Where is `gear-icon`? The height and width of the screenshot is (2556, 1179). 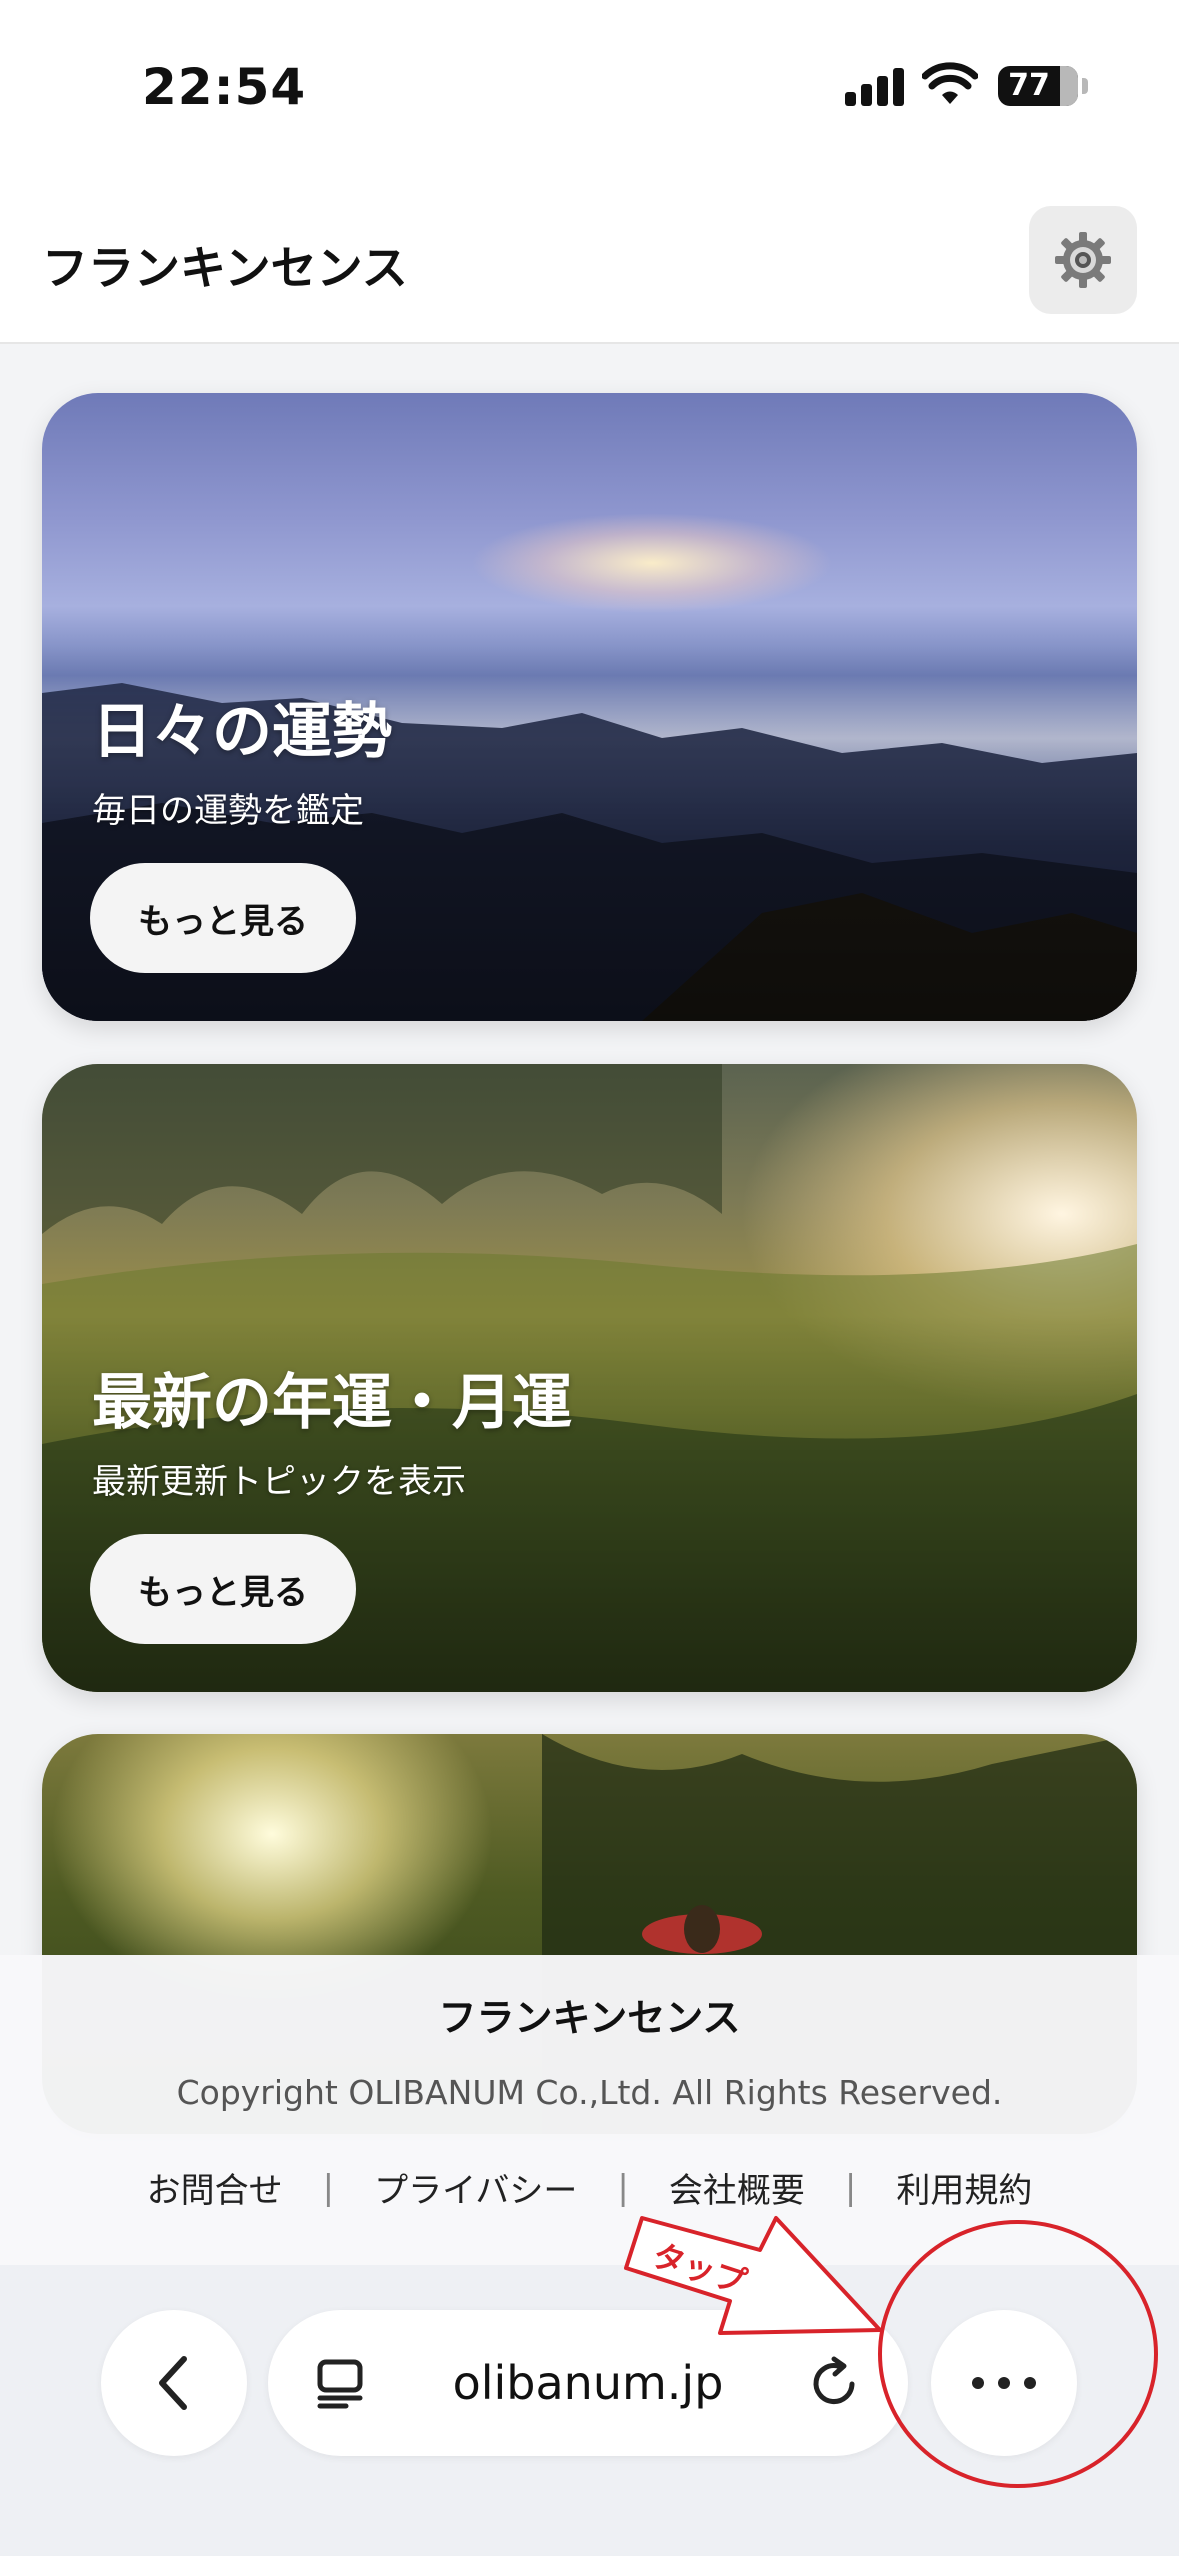
gear-icon is located at coordinates (1083, 260).